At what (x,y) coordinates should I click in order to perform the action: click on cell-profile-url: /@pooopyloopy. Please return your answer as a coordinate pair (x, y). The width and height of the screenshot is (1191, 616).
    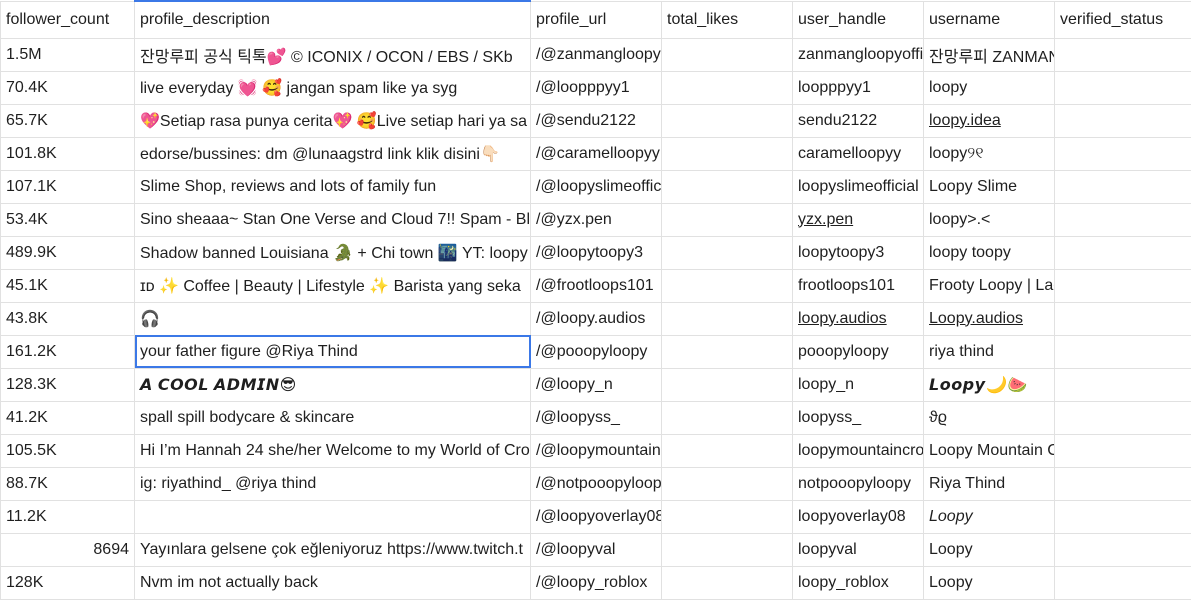
    Looking at the image, I should click on (596, 351).